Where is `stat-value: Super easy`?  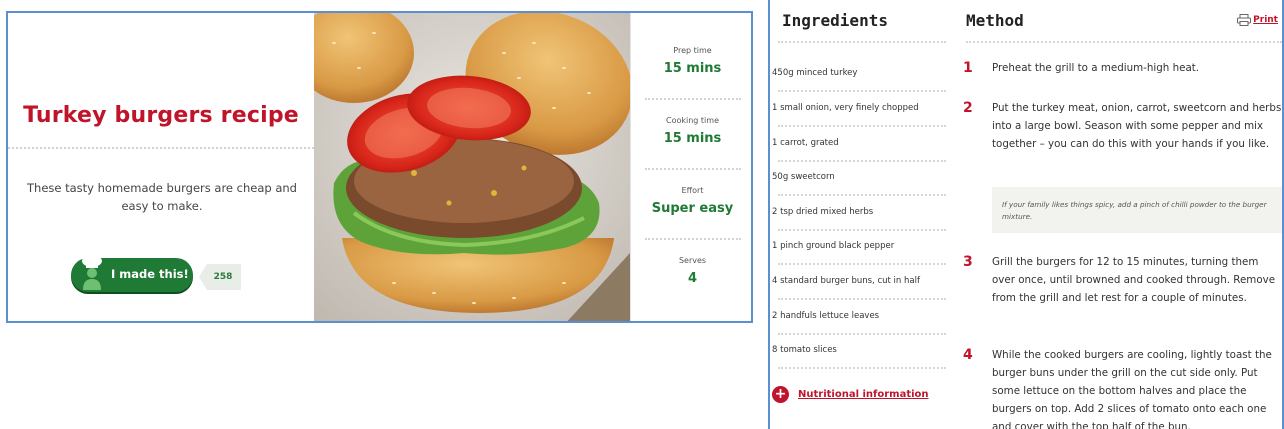 stat-value: Super easy is located at coordinates (692, 208).